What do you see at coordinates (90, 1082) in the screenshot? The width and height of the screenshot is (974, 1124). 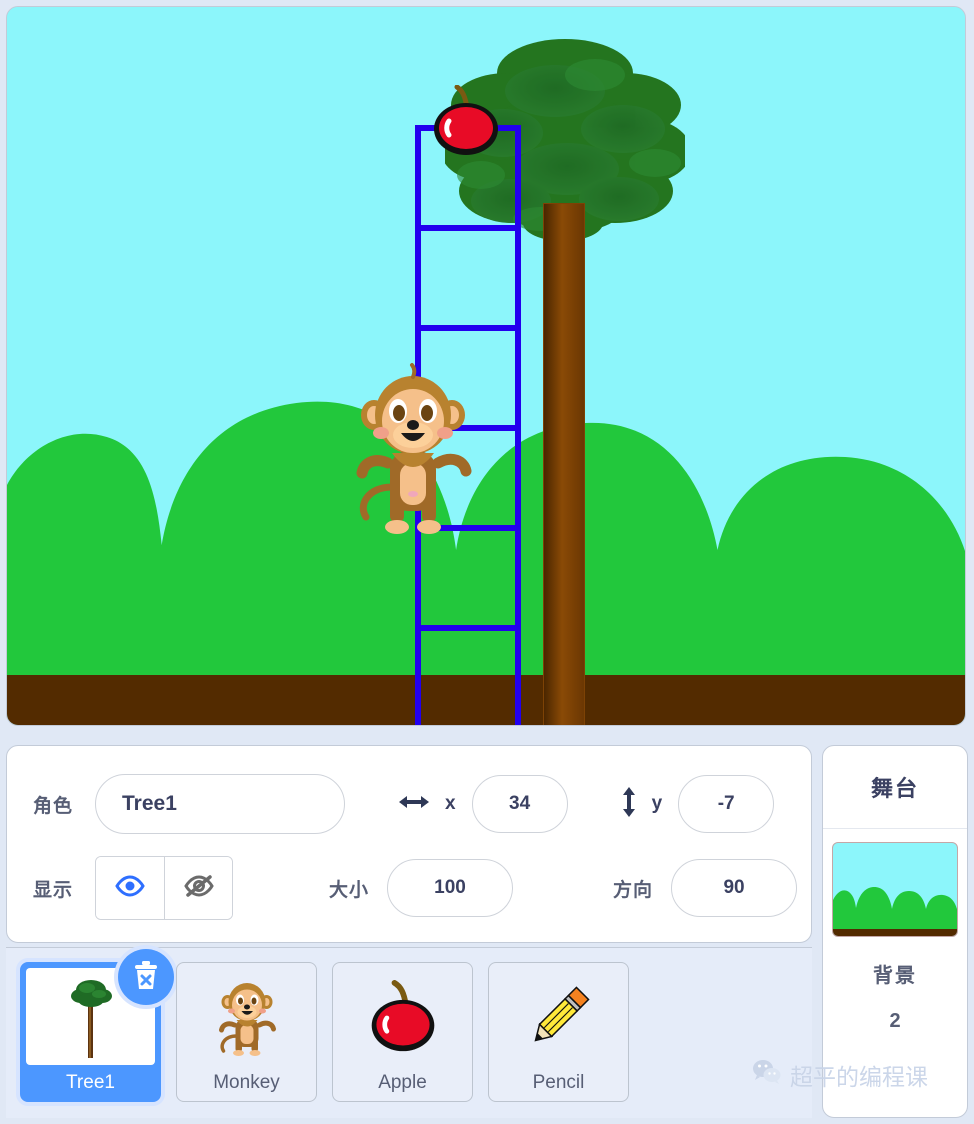 I see `sprite-label-tree1: Tree1` at bounding box center [90, 1082].